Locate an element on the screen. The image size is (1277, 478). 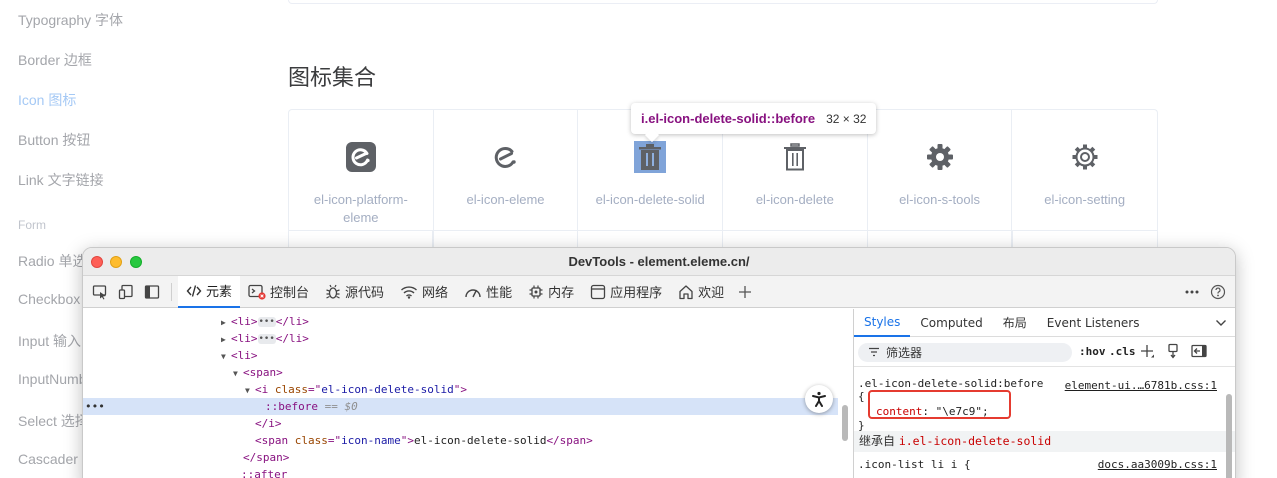
computed-sidebar-icon is located at coordinates (1199, 351).